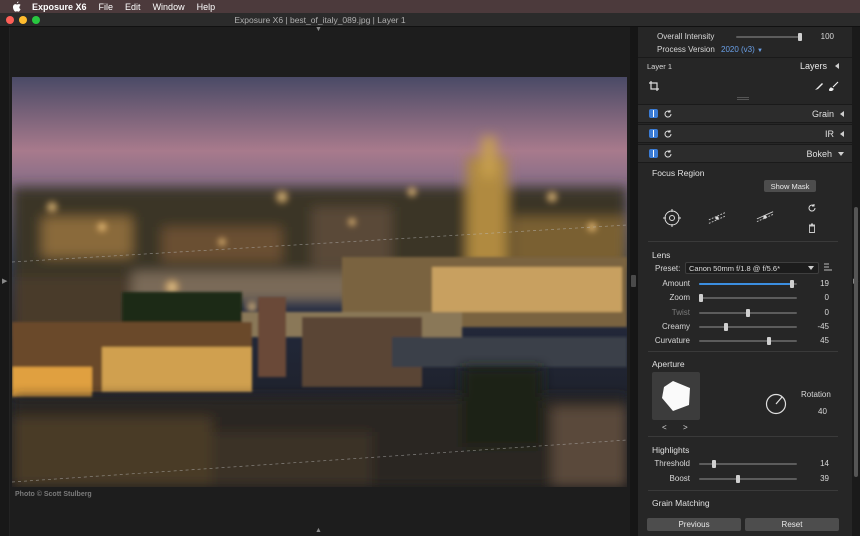  I want to click on aperture-shape-preview, so click(676, 396).